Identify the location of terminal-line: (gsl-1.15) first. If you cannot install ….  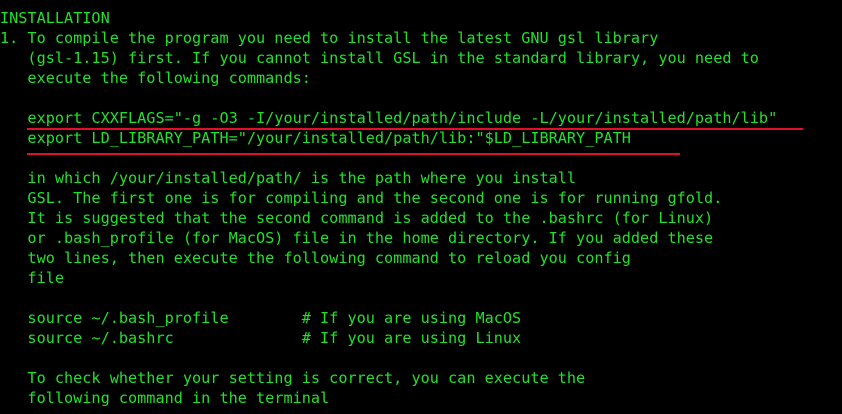
(379, 58).